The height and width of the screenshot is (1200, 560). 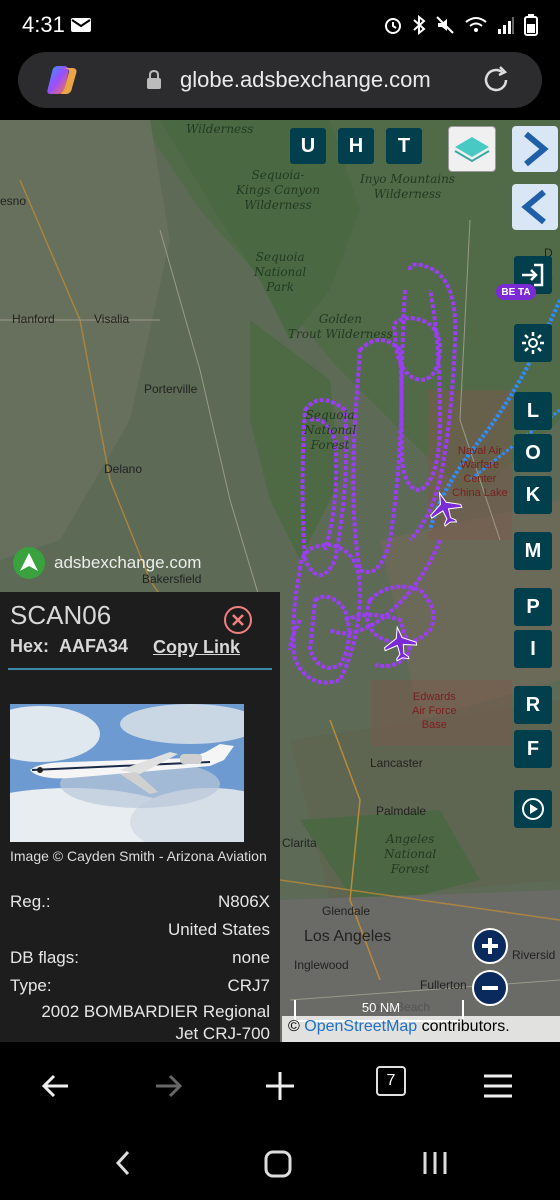 I want to click on db-flags-value: none, so click(x=251, y=957).